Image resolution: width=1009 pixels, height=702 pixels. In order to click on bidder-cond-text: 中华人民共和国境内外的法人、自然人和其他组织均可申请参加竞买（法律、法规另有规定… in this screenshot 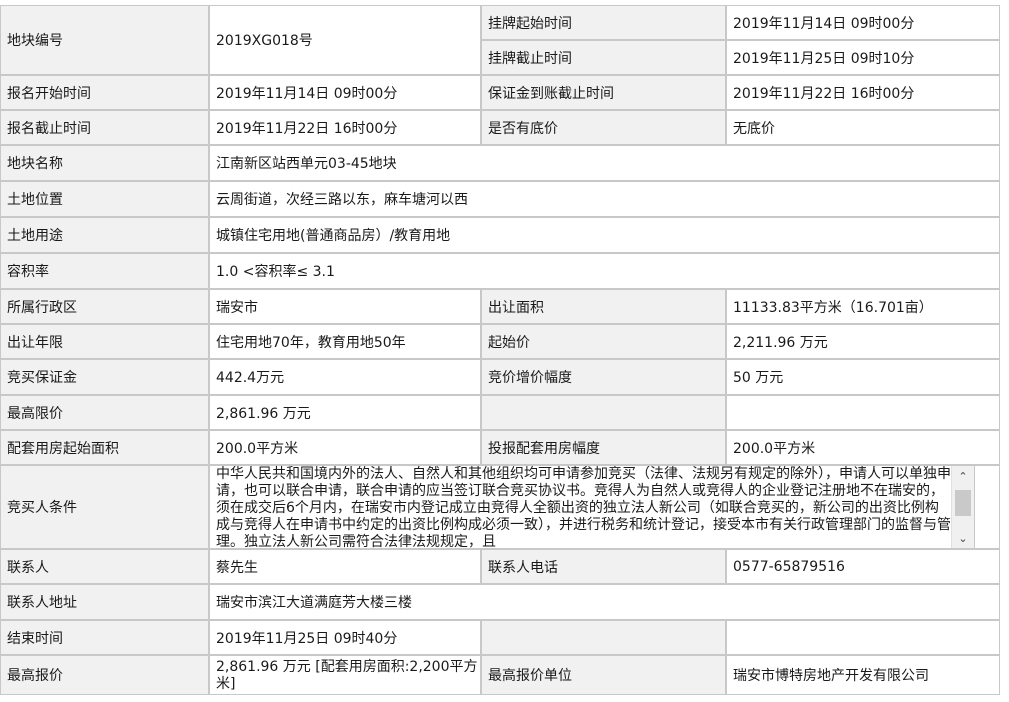, I will do `click(583, 507)`.